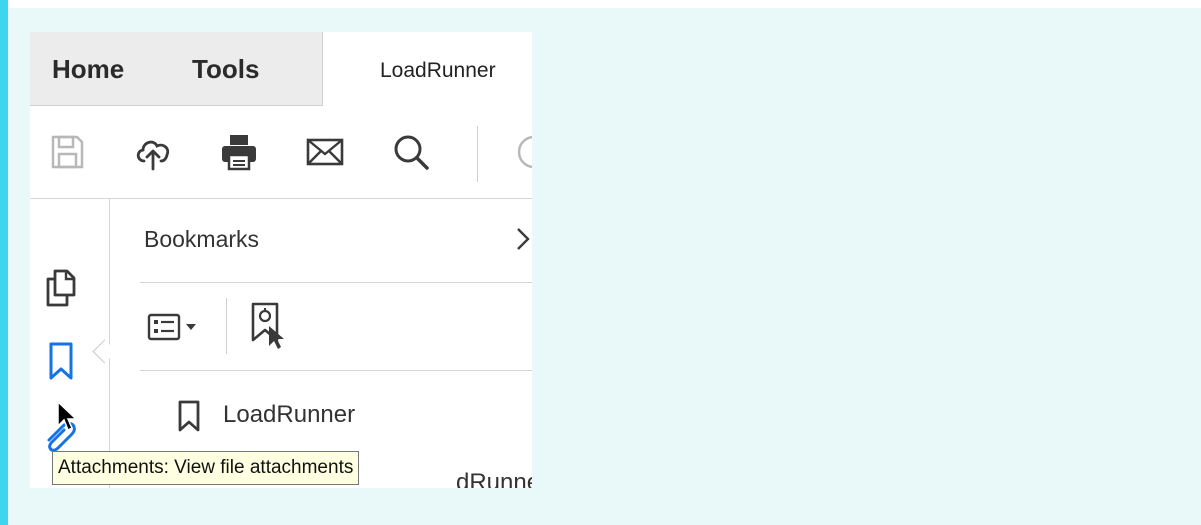 The width and height of the screenshot is (1201, 525). Describe the element at coordinates (67, 416) in the screenshot. I see `mouse-cursor-icon` at that location.